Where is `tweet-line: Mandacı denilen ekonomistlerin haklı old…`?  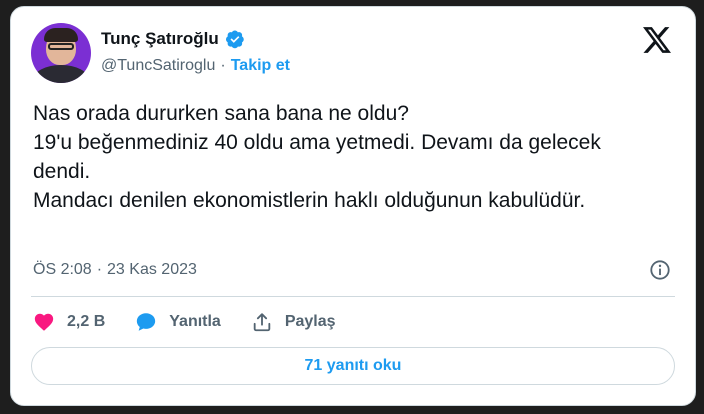 tweet-line: Mandacı denilen ekonomistlerin haklı old… is located at coordinates (309, 200).